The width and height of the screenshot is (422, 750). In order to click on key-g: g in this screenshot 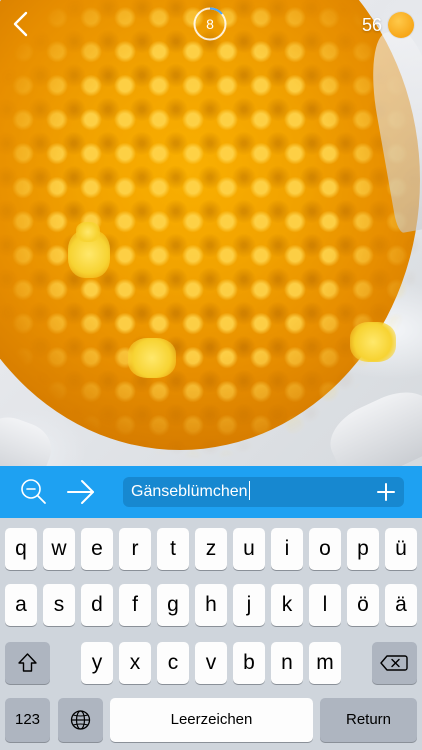, I will do `click(173, 605)`.